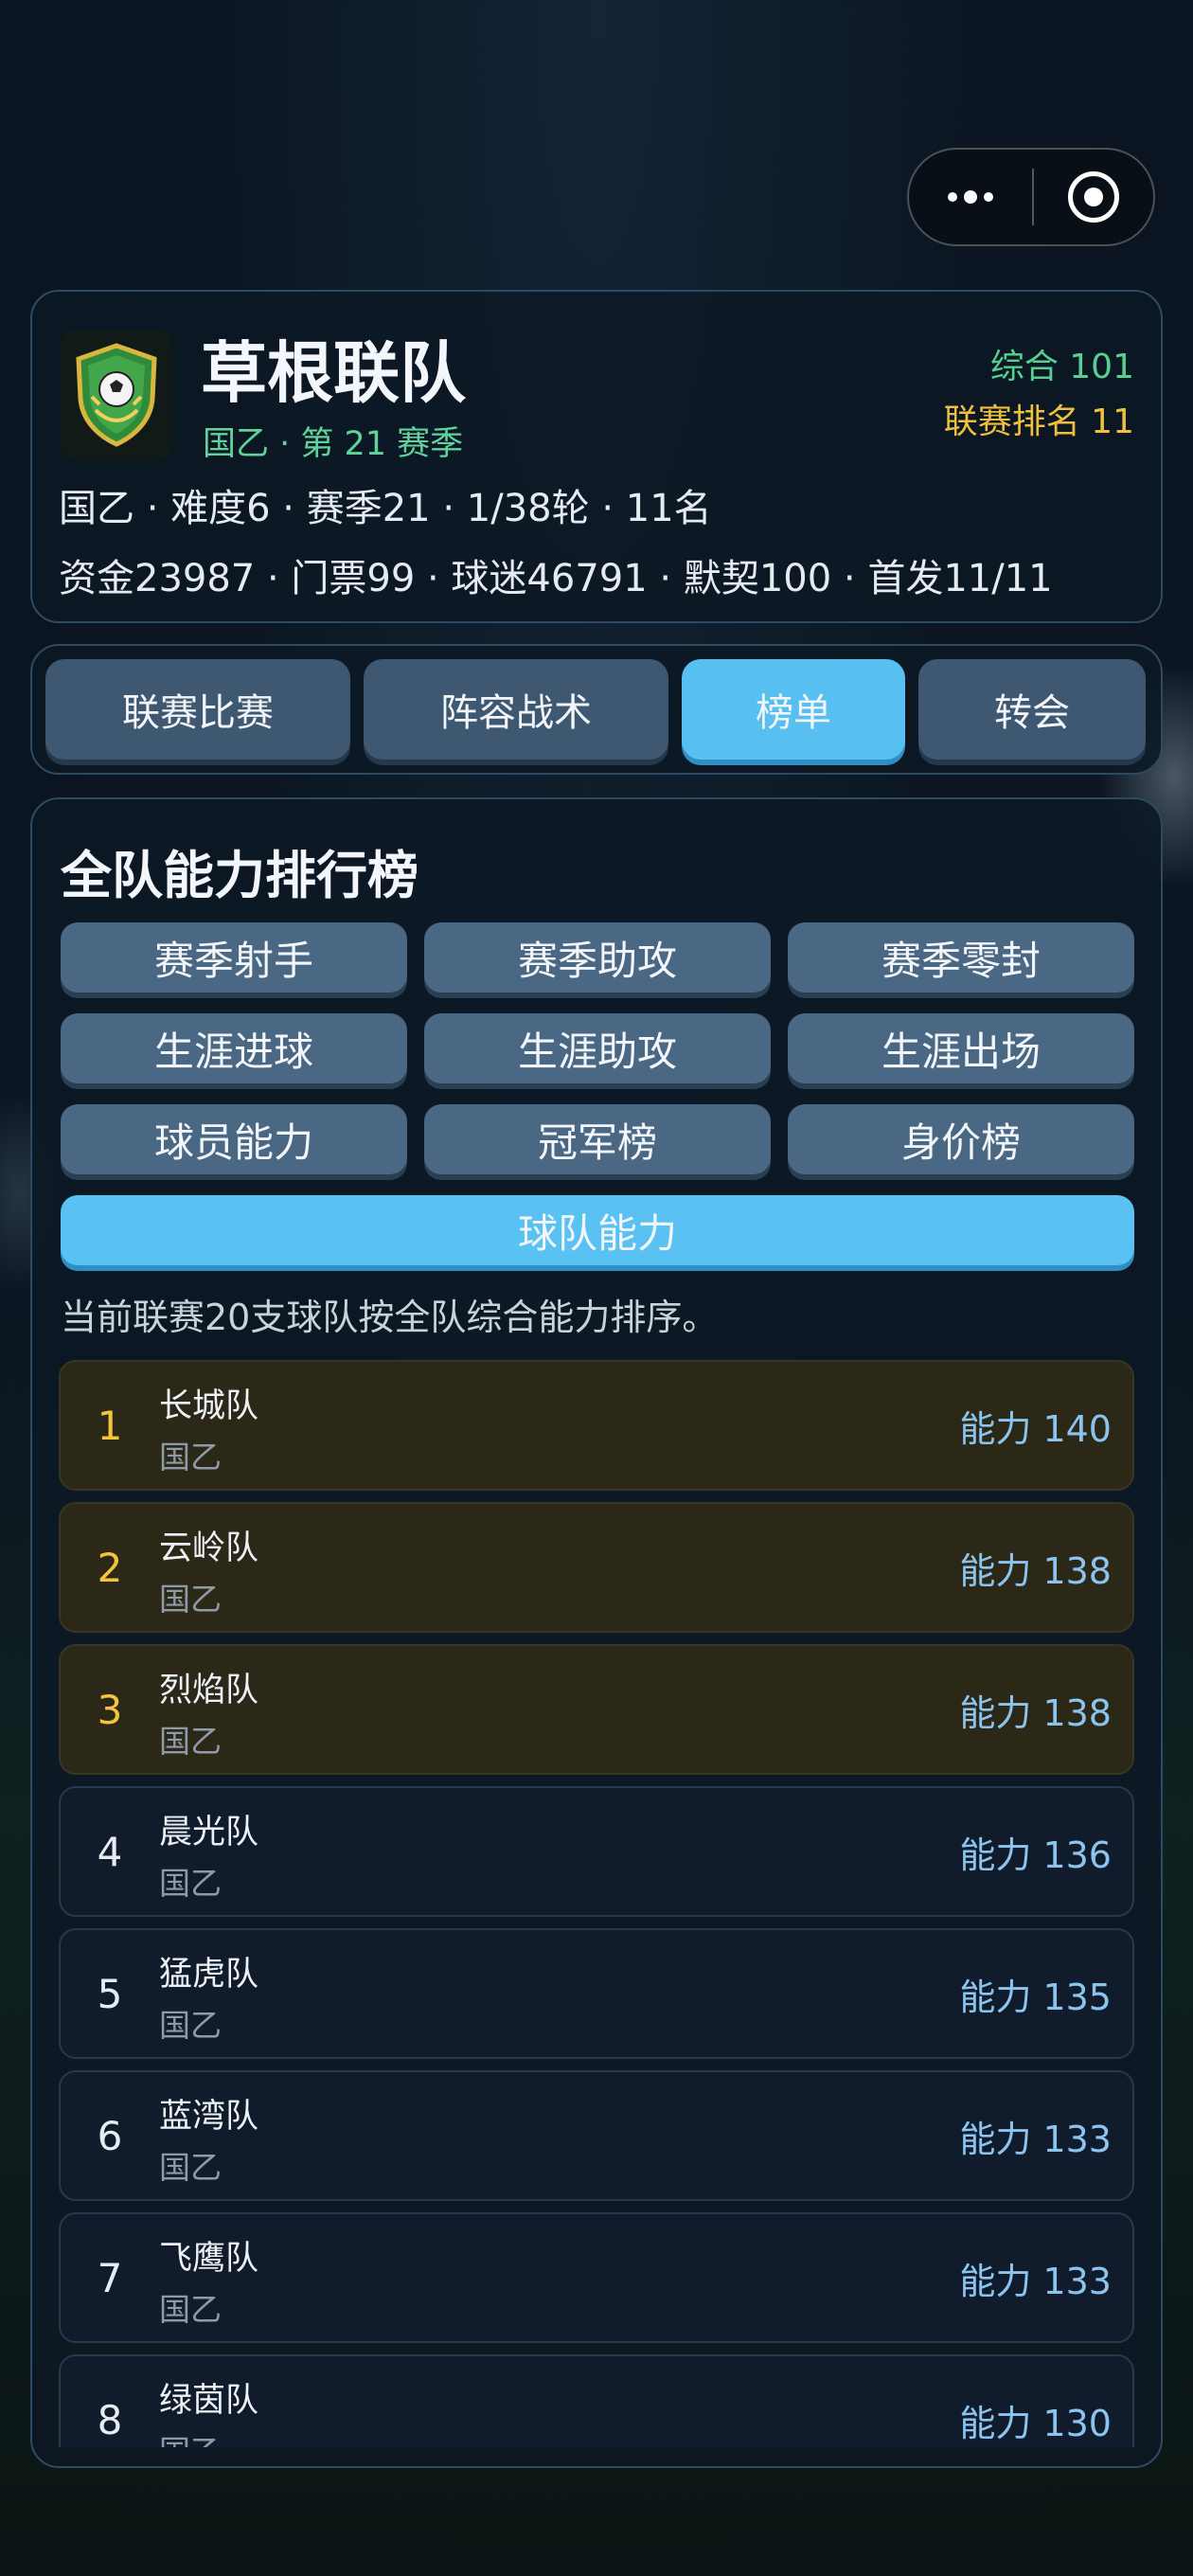 The width and height of the screenshot is (1193, 2576). What do you see at coordinates (1035, 1428) in the screenshot?
I see `team-power: 能力 140` at bounding box center [1035, 1428].